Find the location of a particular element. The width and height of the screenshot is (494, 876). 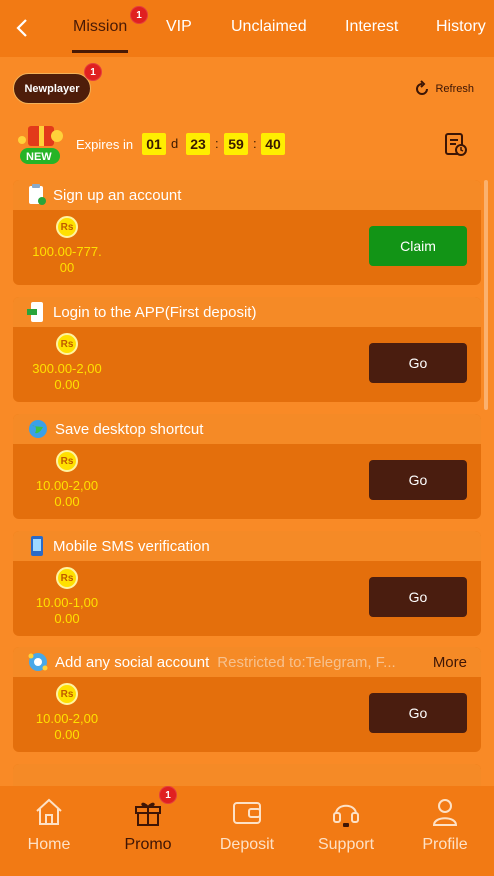

countdown-hours: 23 is located at coordinates (198, 144).